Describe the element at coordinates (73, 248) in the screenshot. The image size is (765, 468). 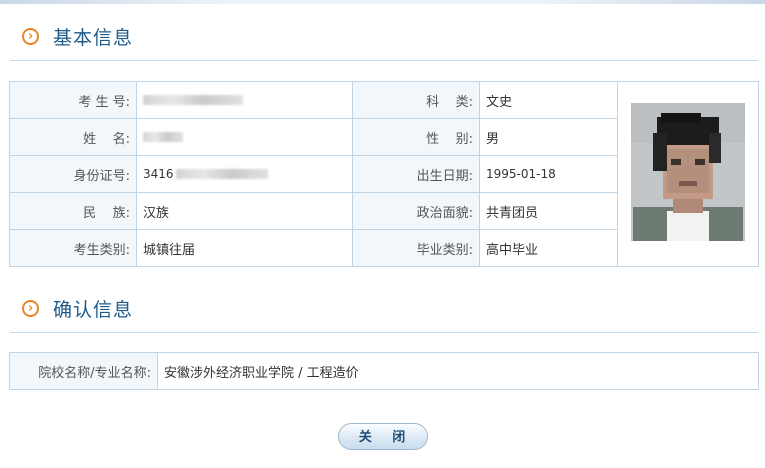
I see `candidate-type-label: 考生类别:` at that location.